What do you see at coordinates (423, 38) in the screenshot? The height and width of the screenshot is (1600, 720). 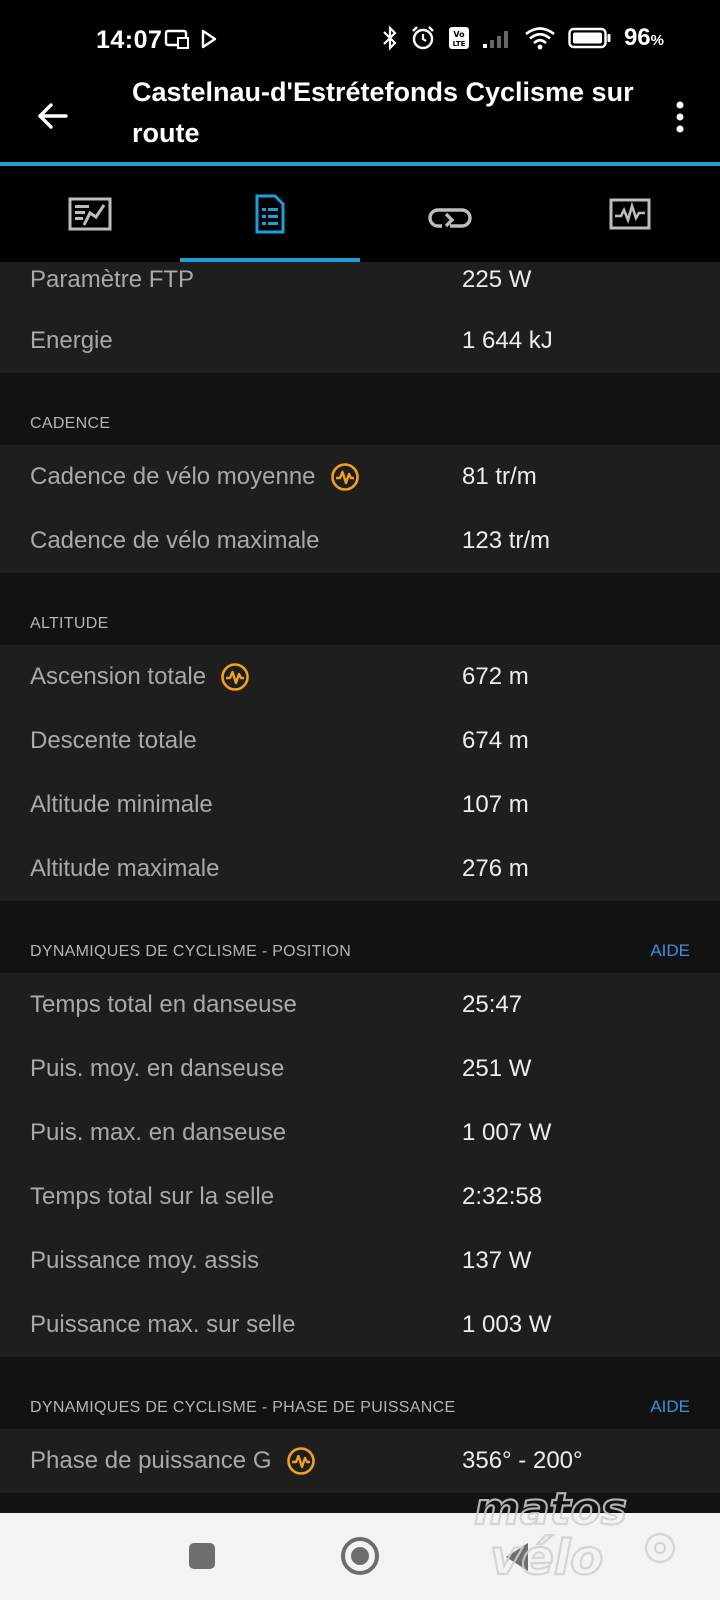 I see `alarm-icon` at bounding box center [423, 38].